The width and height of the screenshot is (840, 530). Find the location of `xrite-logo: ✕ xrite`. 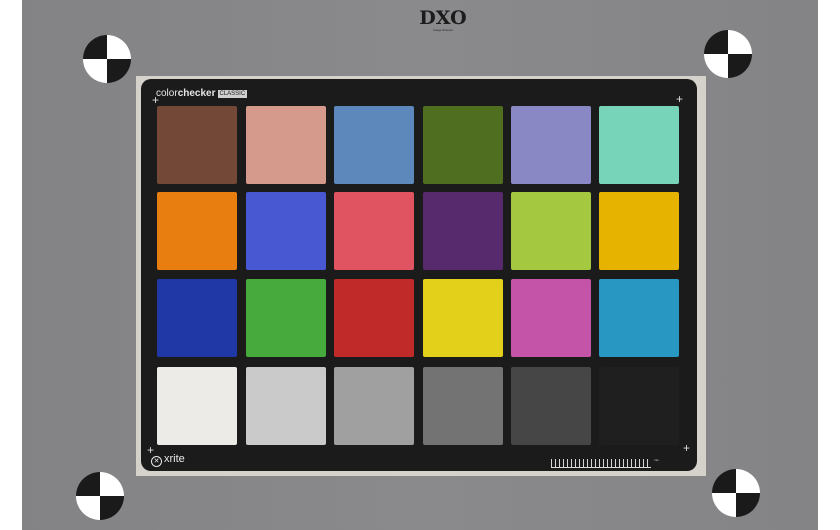

xrite-logo: ✕ xrite is located at coordinates (168, 460).